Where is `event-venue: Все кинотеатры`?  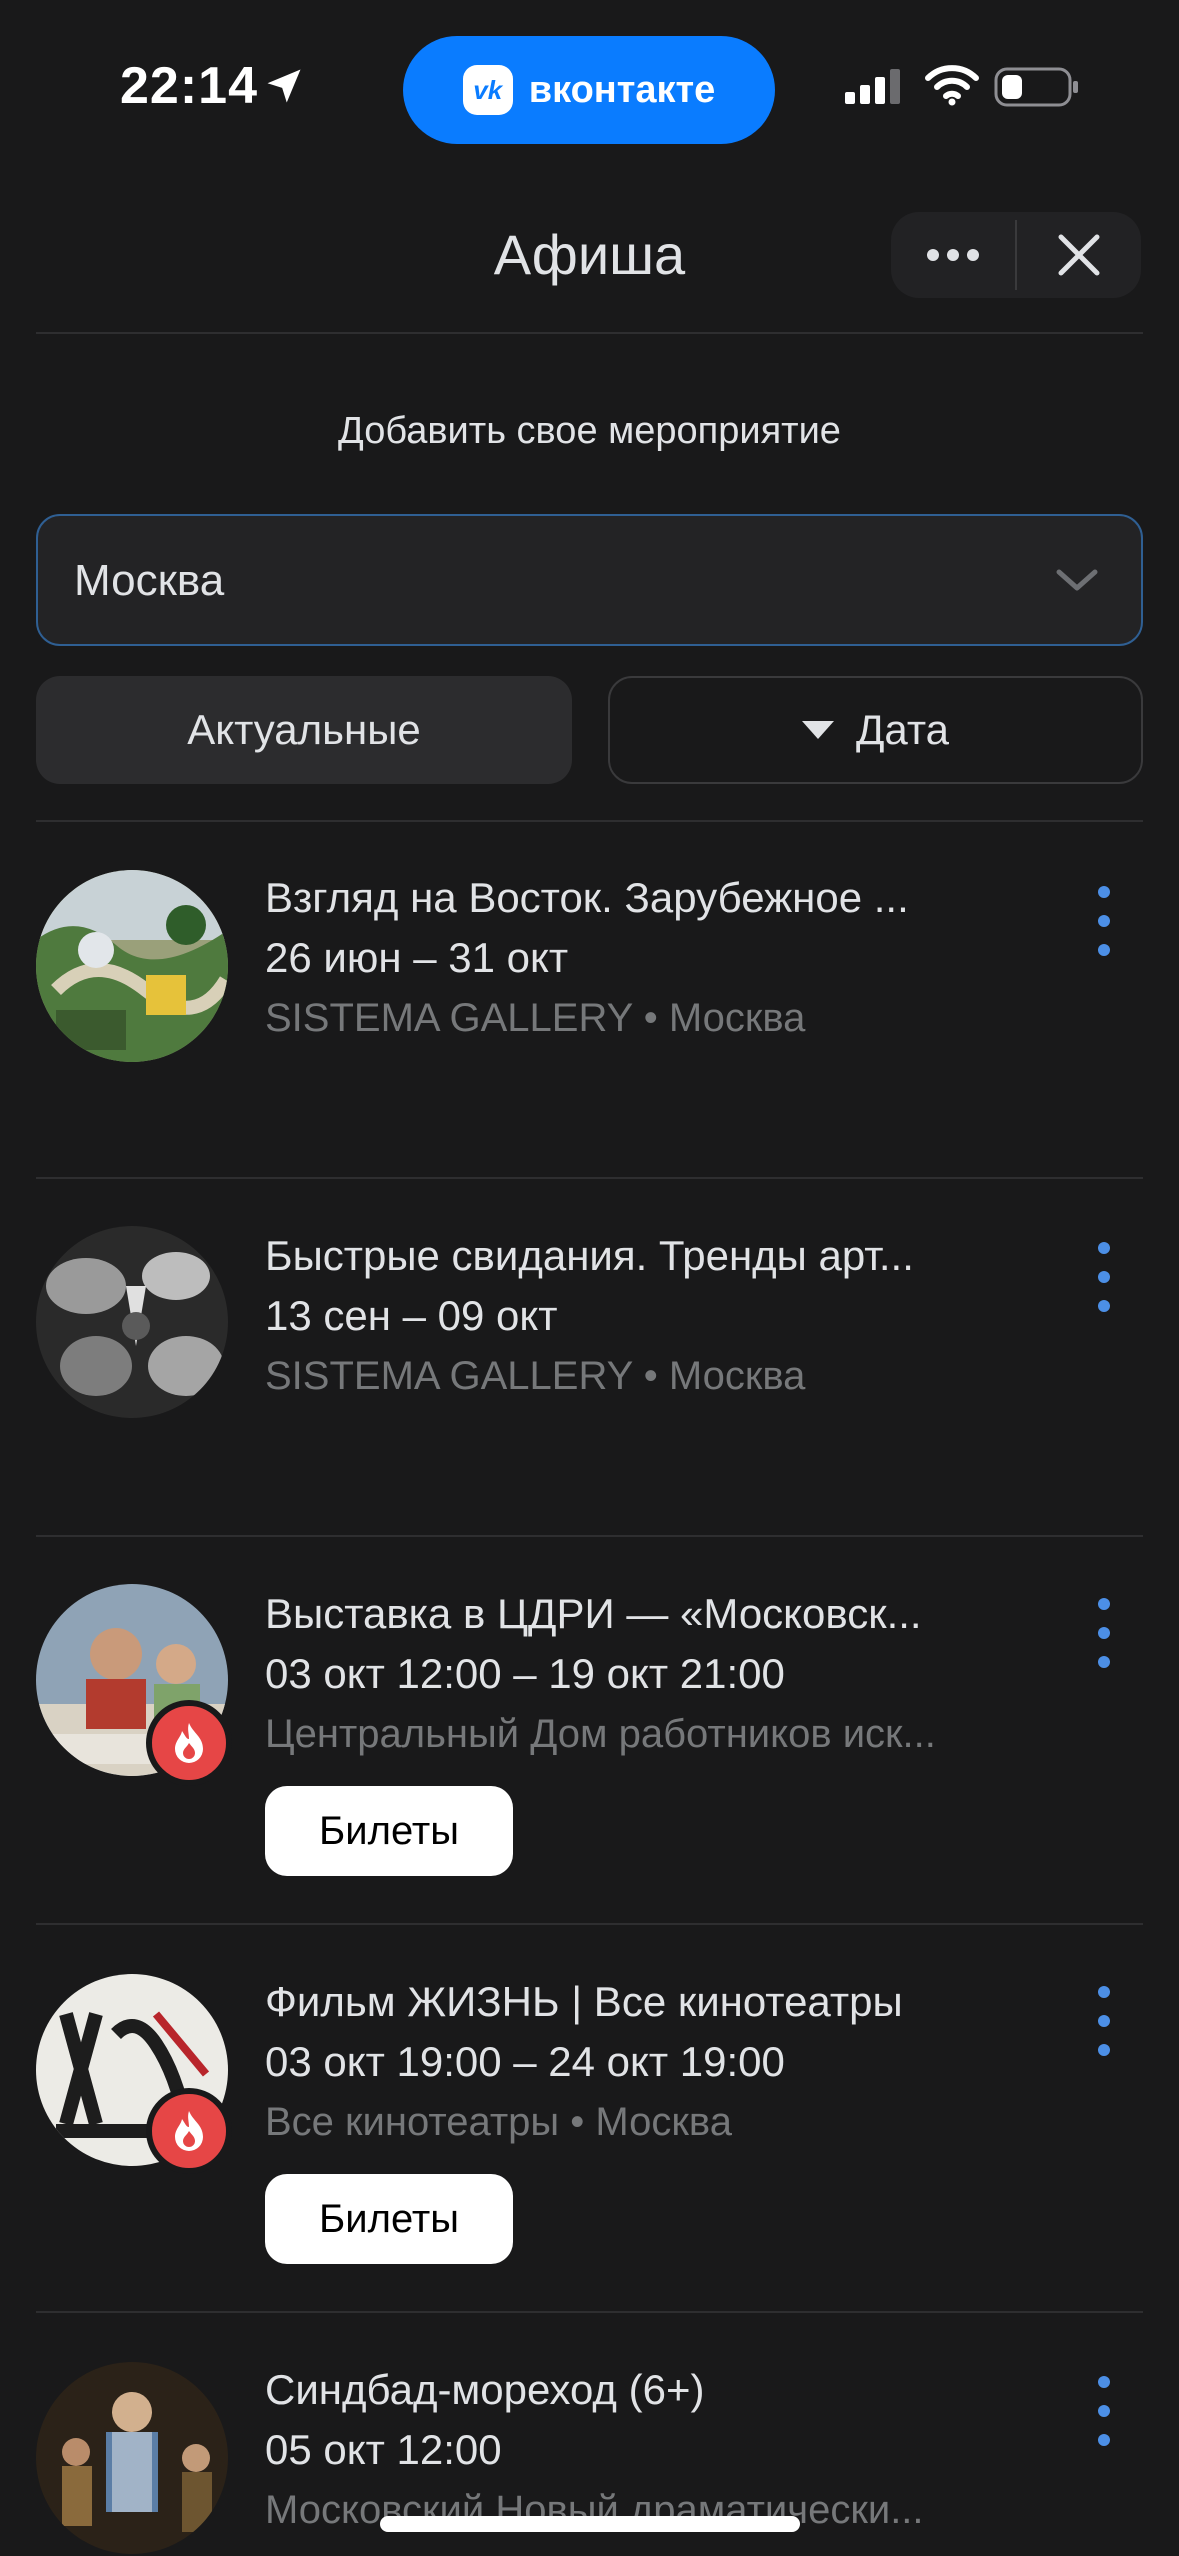
event-venue: Все кинотеатры is located at coordinates (412, 2122).